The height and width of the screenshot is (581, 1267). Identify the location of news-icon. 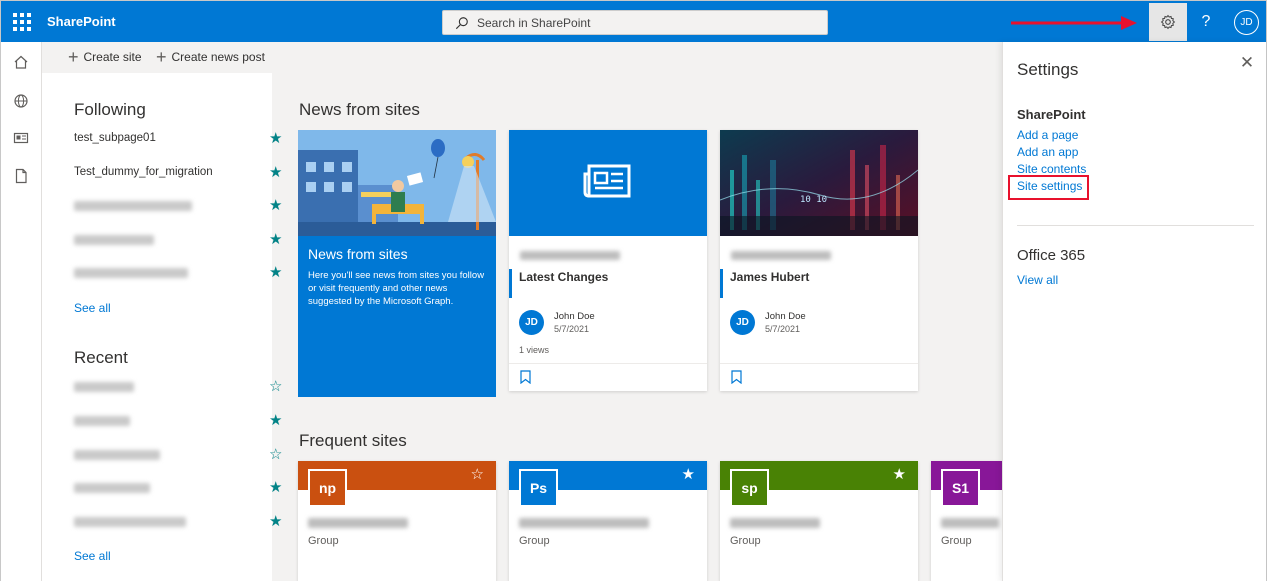
(21, 138).